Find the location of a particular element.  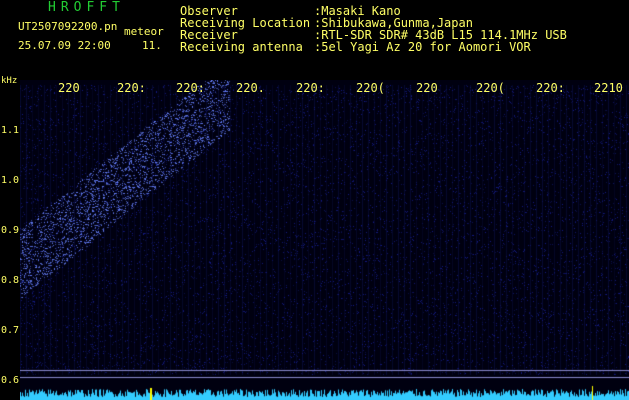

counter: 11. is located at coordinates (152, 45).